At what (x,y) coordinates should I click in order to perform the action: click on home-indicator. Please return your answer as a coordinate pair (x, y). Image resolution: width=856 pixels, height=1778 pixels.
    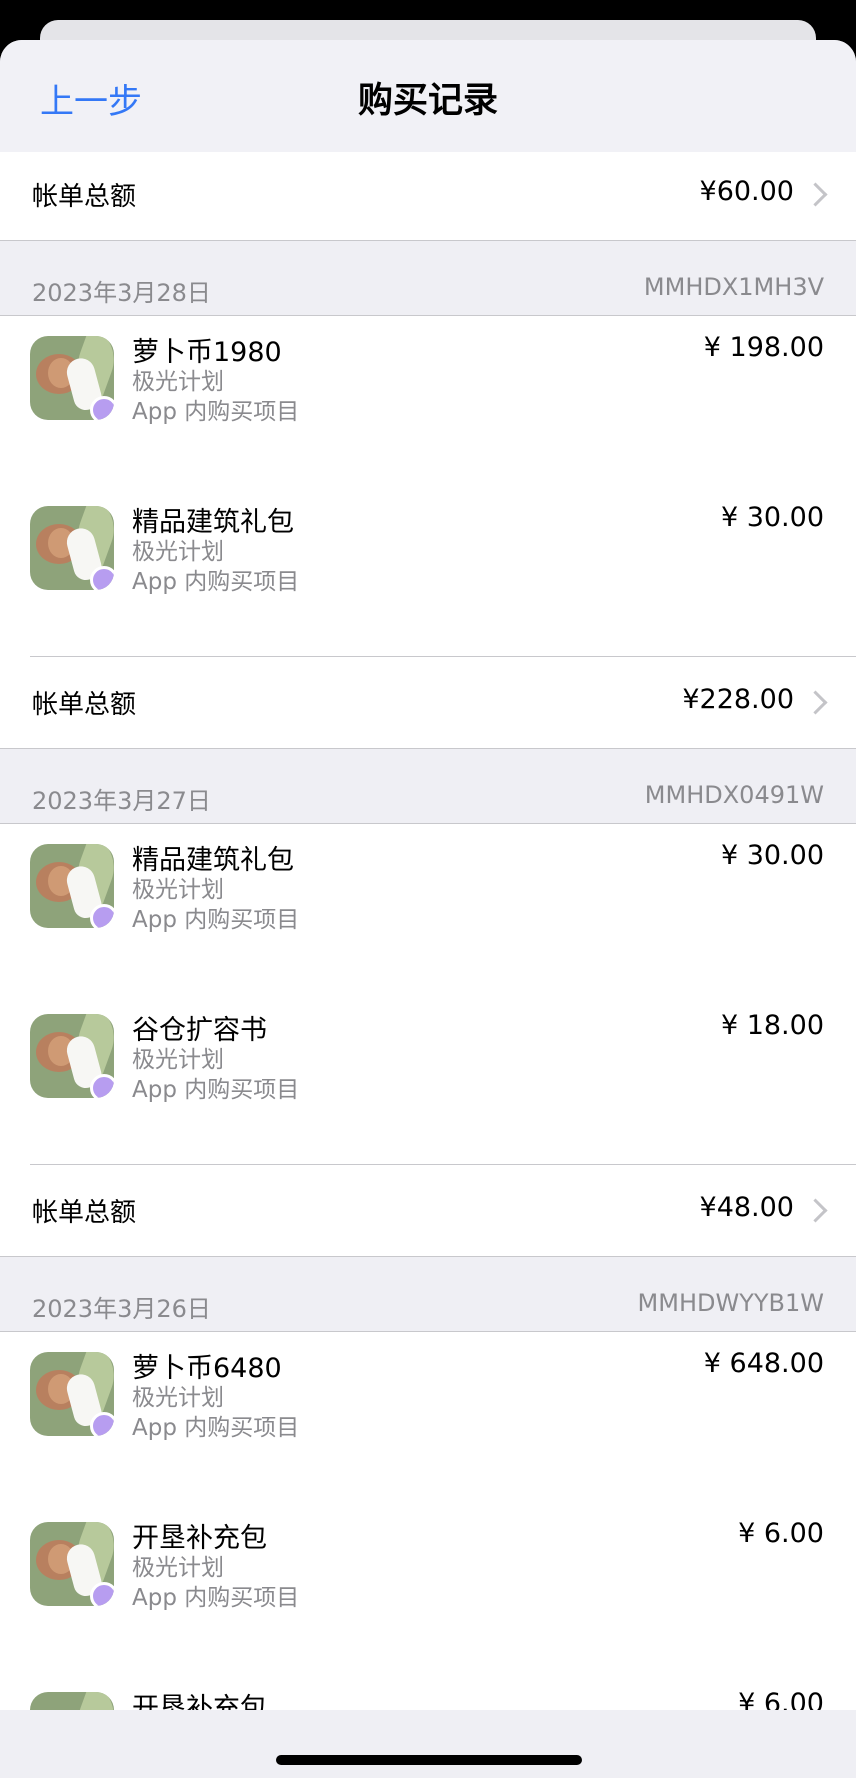
    Looking at the image, I should click on (429, 1760).